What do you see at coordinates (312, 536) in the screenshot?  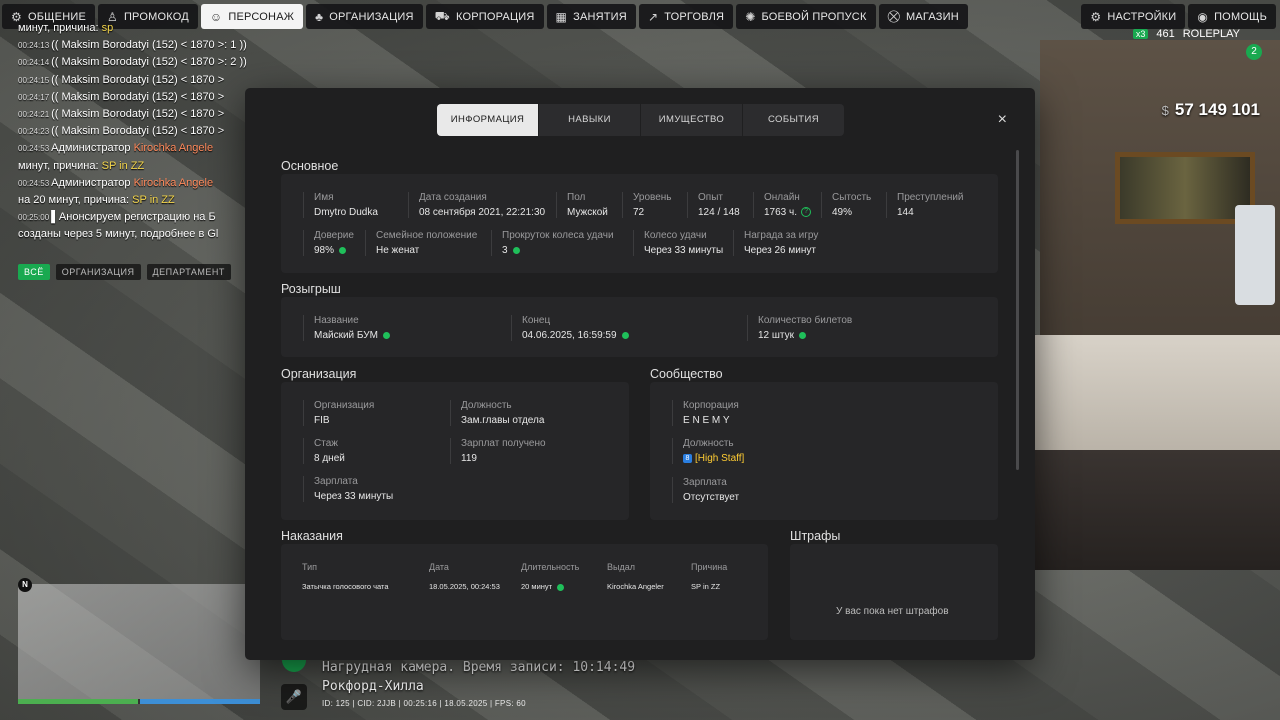 I see `section-title-punishments: Наказания` at bounding box center [312, 536].